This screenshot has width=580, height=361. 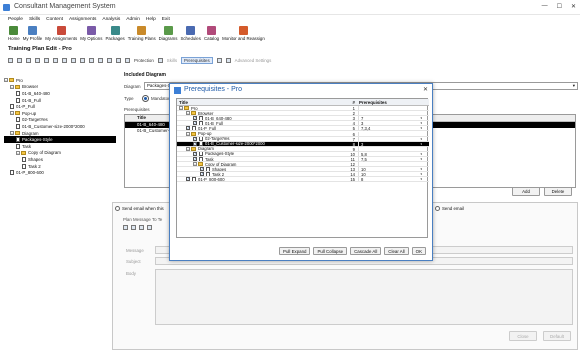 I want to click on mandatory-radio, so click(x=145, y=98).